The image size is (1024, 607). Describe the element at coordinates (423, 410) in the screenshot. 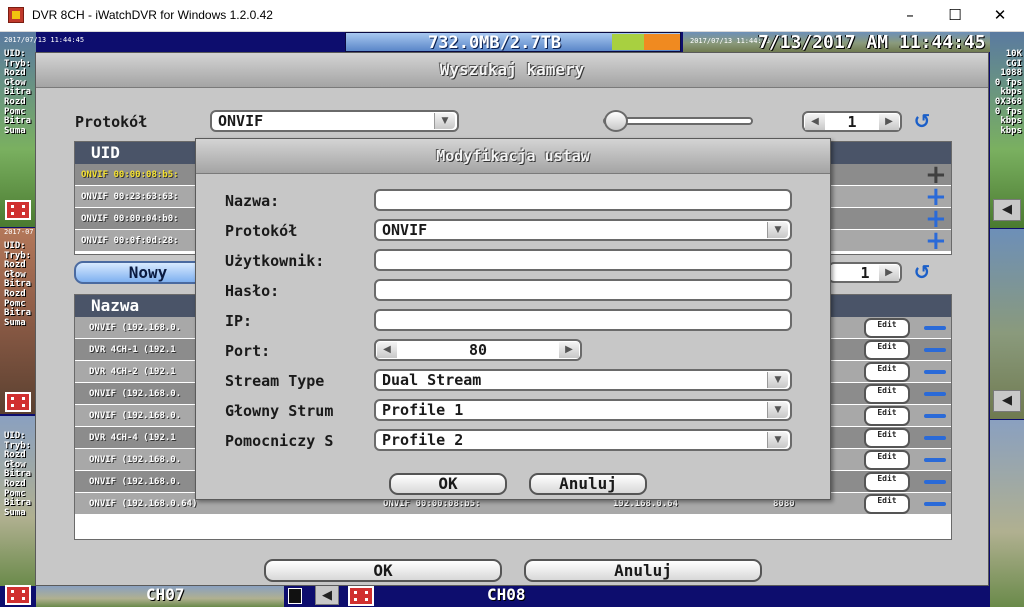

I see `main-stream-value: Profile 1` at that location.